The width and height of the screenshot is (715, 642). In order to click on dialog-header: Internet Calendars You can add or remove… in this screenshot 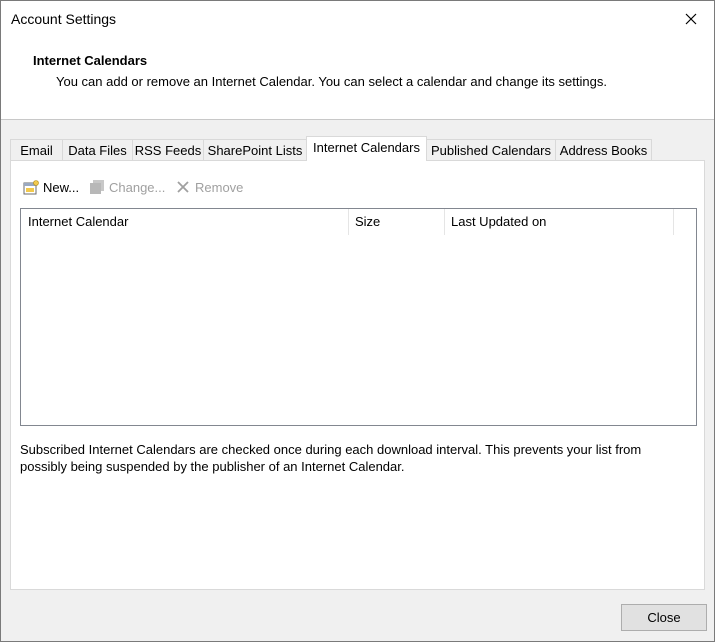, I will do `click(357, 78)`.